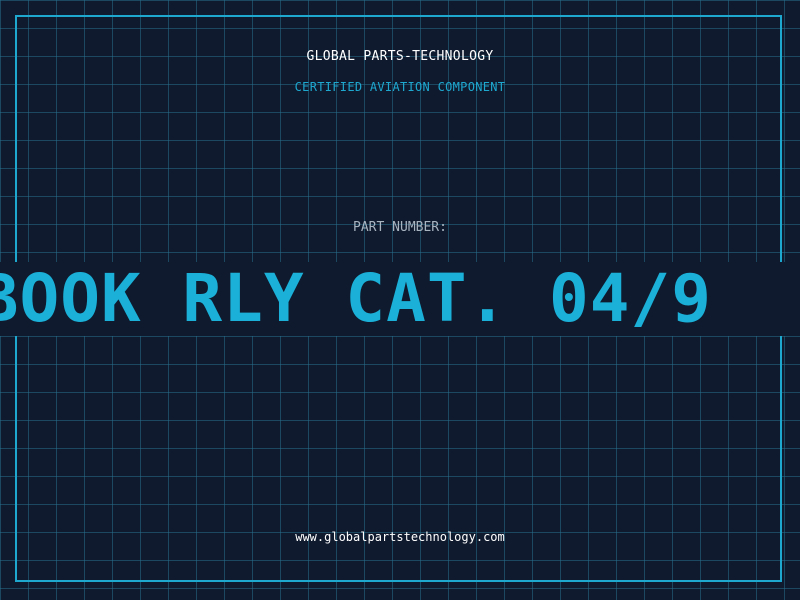 Image resolution: width=800 pixels, height=600 pixels. I want to click on part-number-value: -BOOK RLY CAT. 04/9, so click(356, 299).